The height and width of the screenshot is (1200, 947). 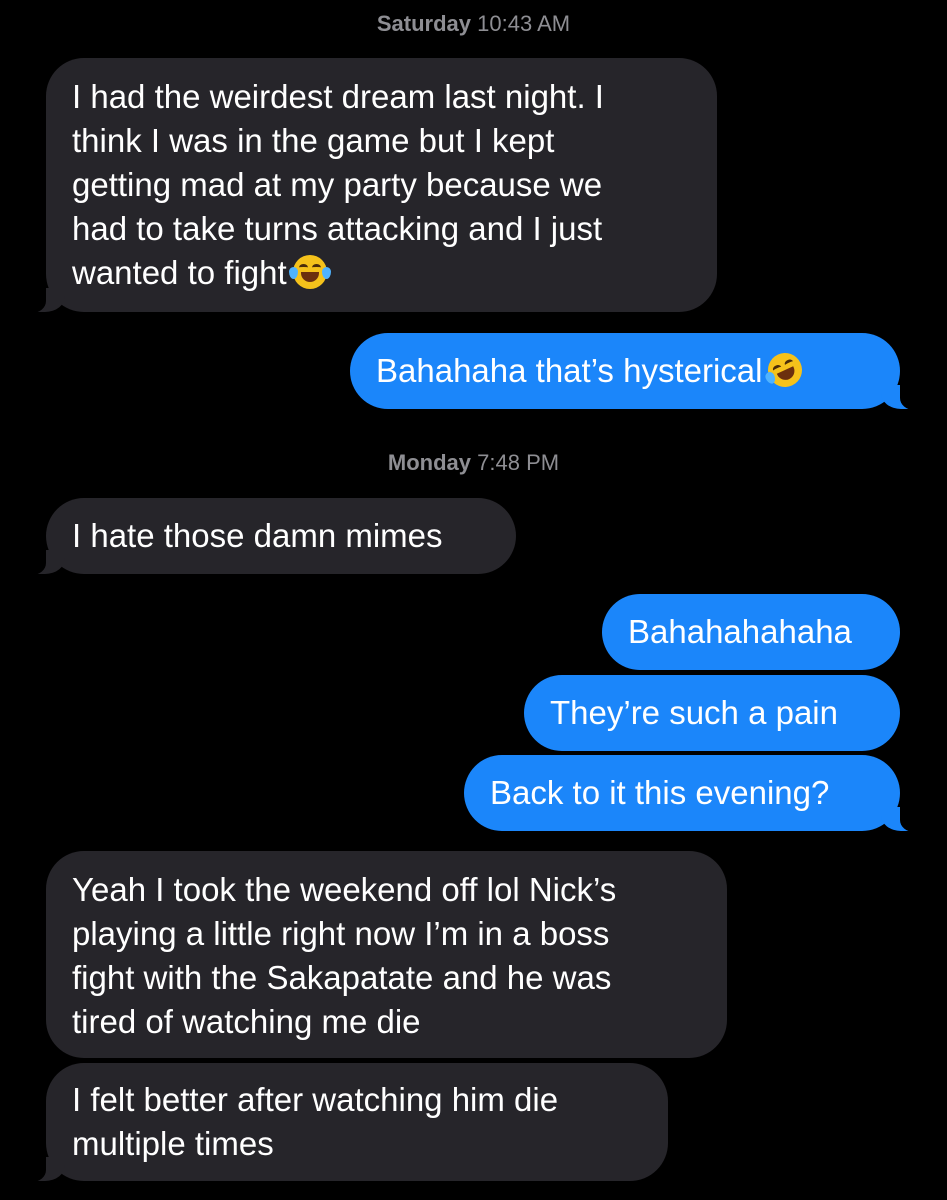 What do you see at coordinates (660, 792) in the screenshot?
I see `message-text: Back to it this evening?` at bounding box center [660, 792].